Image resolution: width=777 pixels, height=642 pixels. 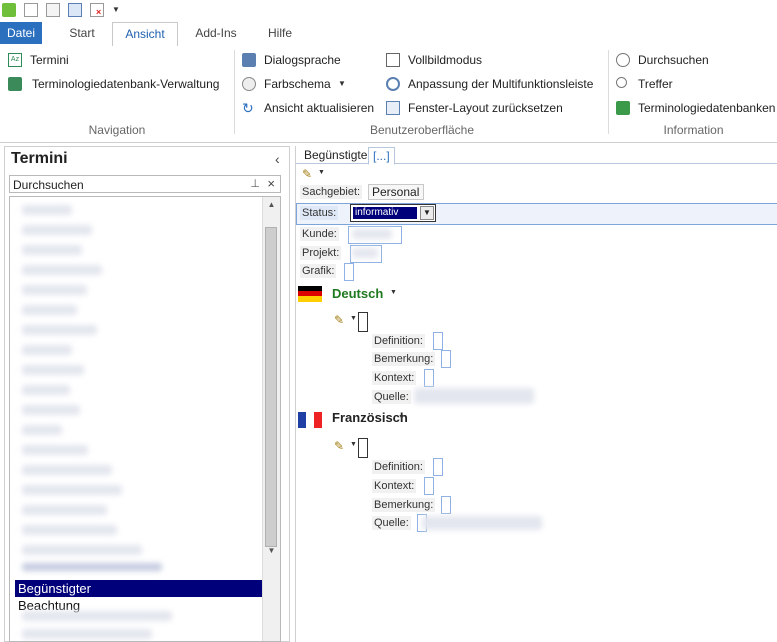 I want to click on navigation-group-label: Navigation, so click(x=117, y=130).